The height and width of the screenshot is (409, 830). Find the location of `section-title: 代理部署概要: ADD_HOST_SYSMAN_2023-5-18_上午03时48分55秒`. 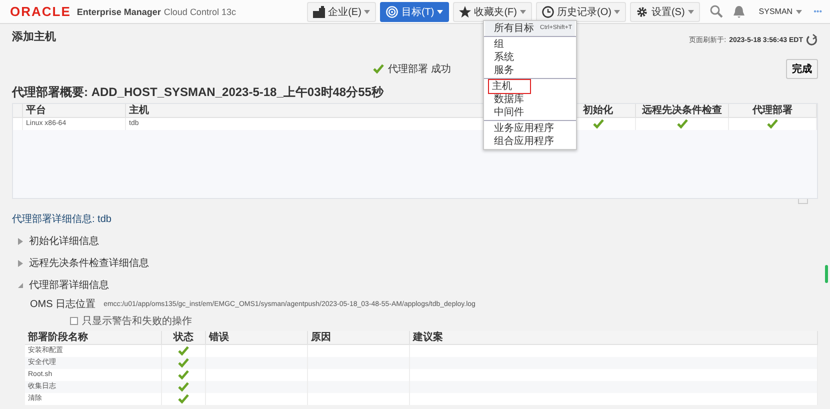

section-title: 代理部署概要: ADD_HOST_SYSMAN_2023-5-18_上午03时48分55秒 is located at coordinates (198, 92).